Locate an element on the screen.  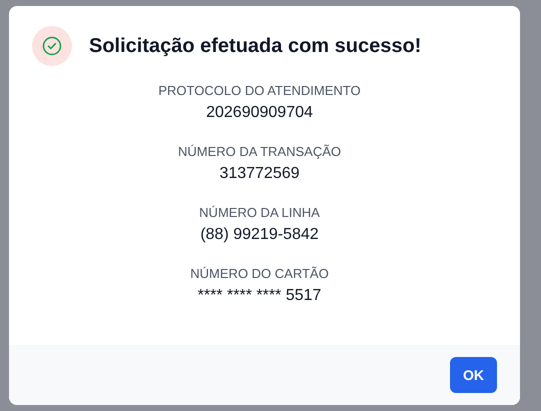
dialog-title: Solicitação efetuada com sucesso! is located at coordinates (255, 46).